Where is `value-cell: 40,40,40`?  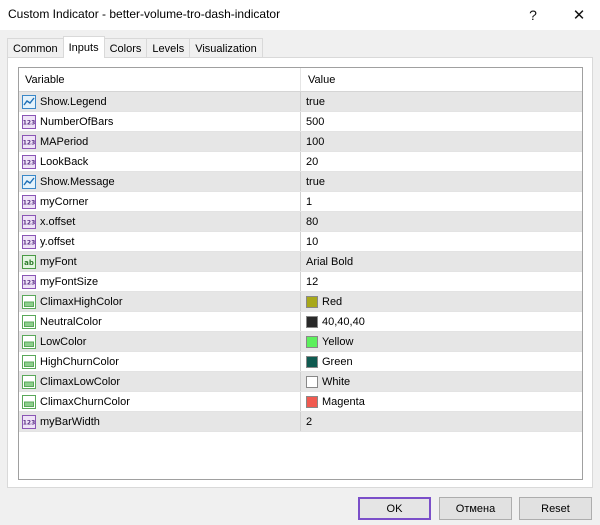
value-cell: 40,40,40 is located at coordinates (441, 321).